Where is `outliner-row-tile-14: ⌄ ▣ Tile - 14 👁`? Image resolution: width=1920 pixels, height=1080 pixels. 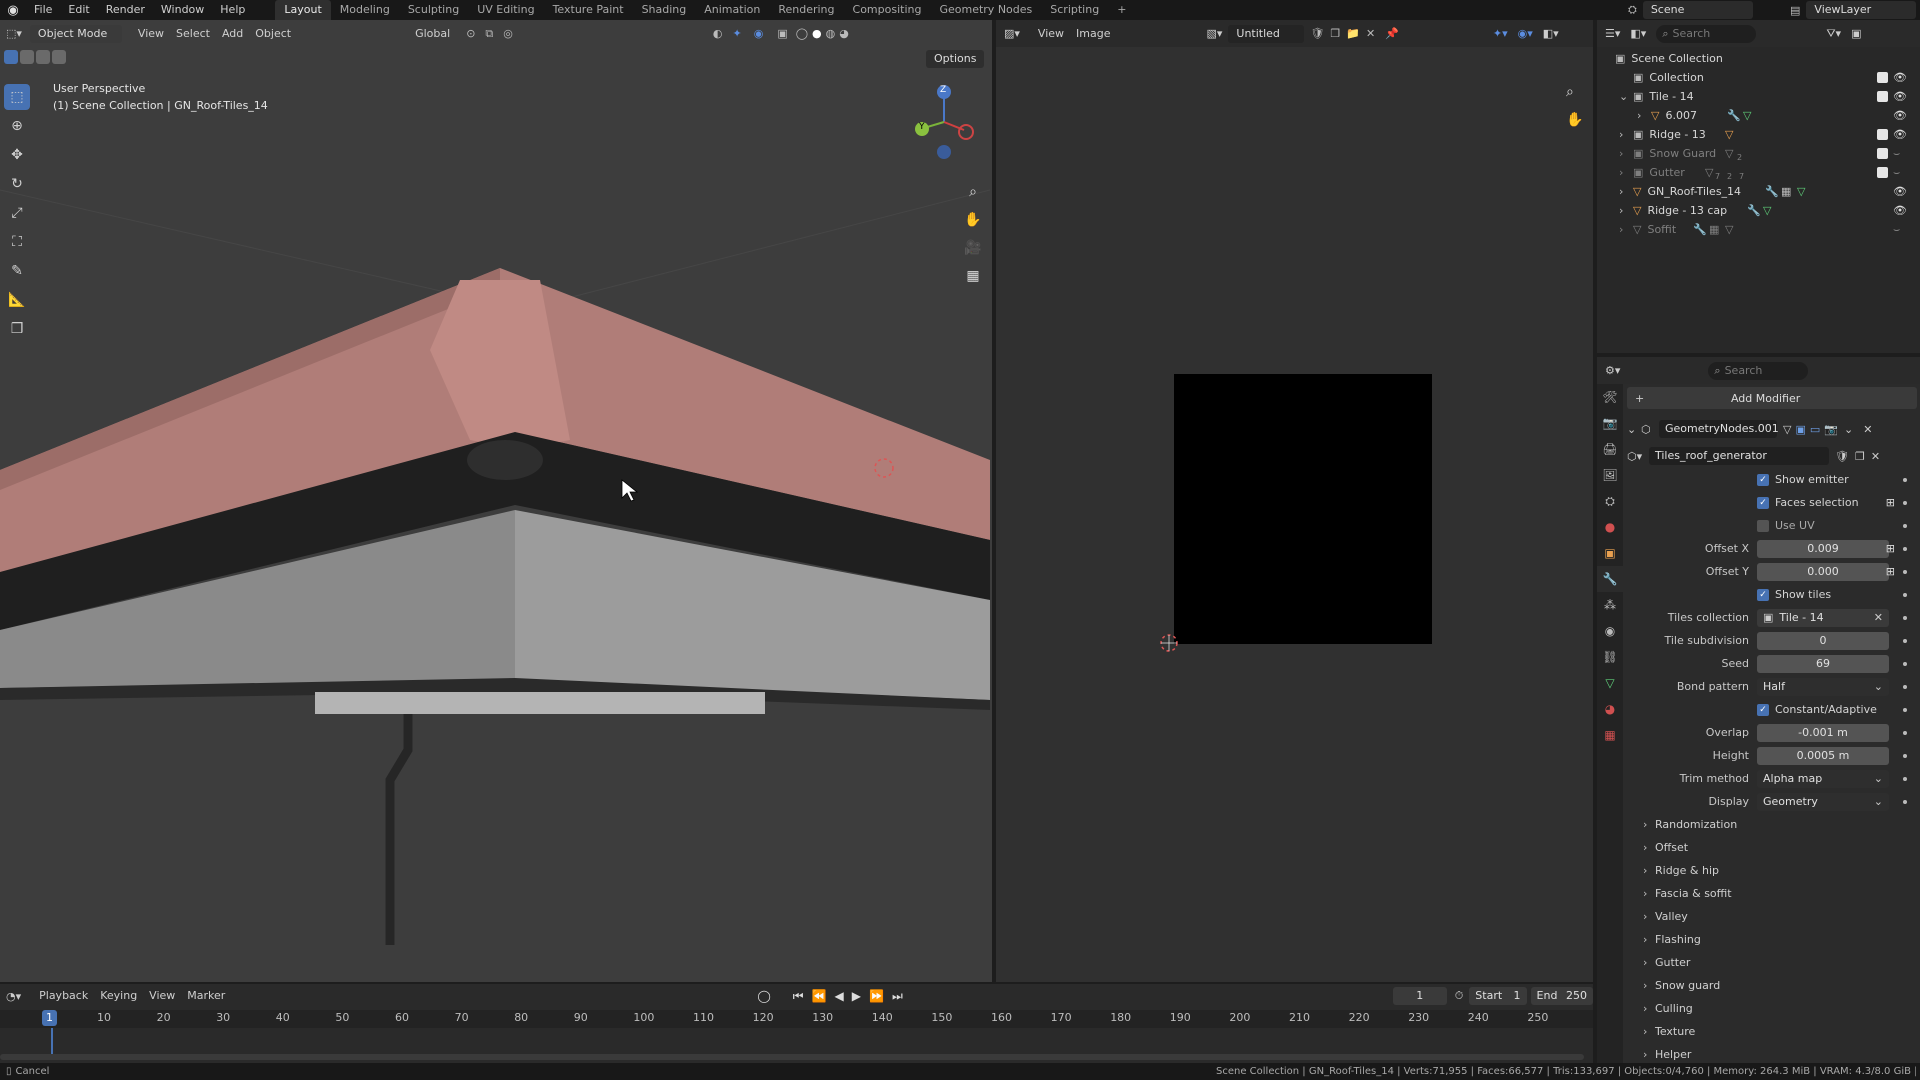
outliner-row-tile-14: ⌄ ▣ Tile - 14 👁 is located at coordinates (1758, 96).